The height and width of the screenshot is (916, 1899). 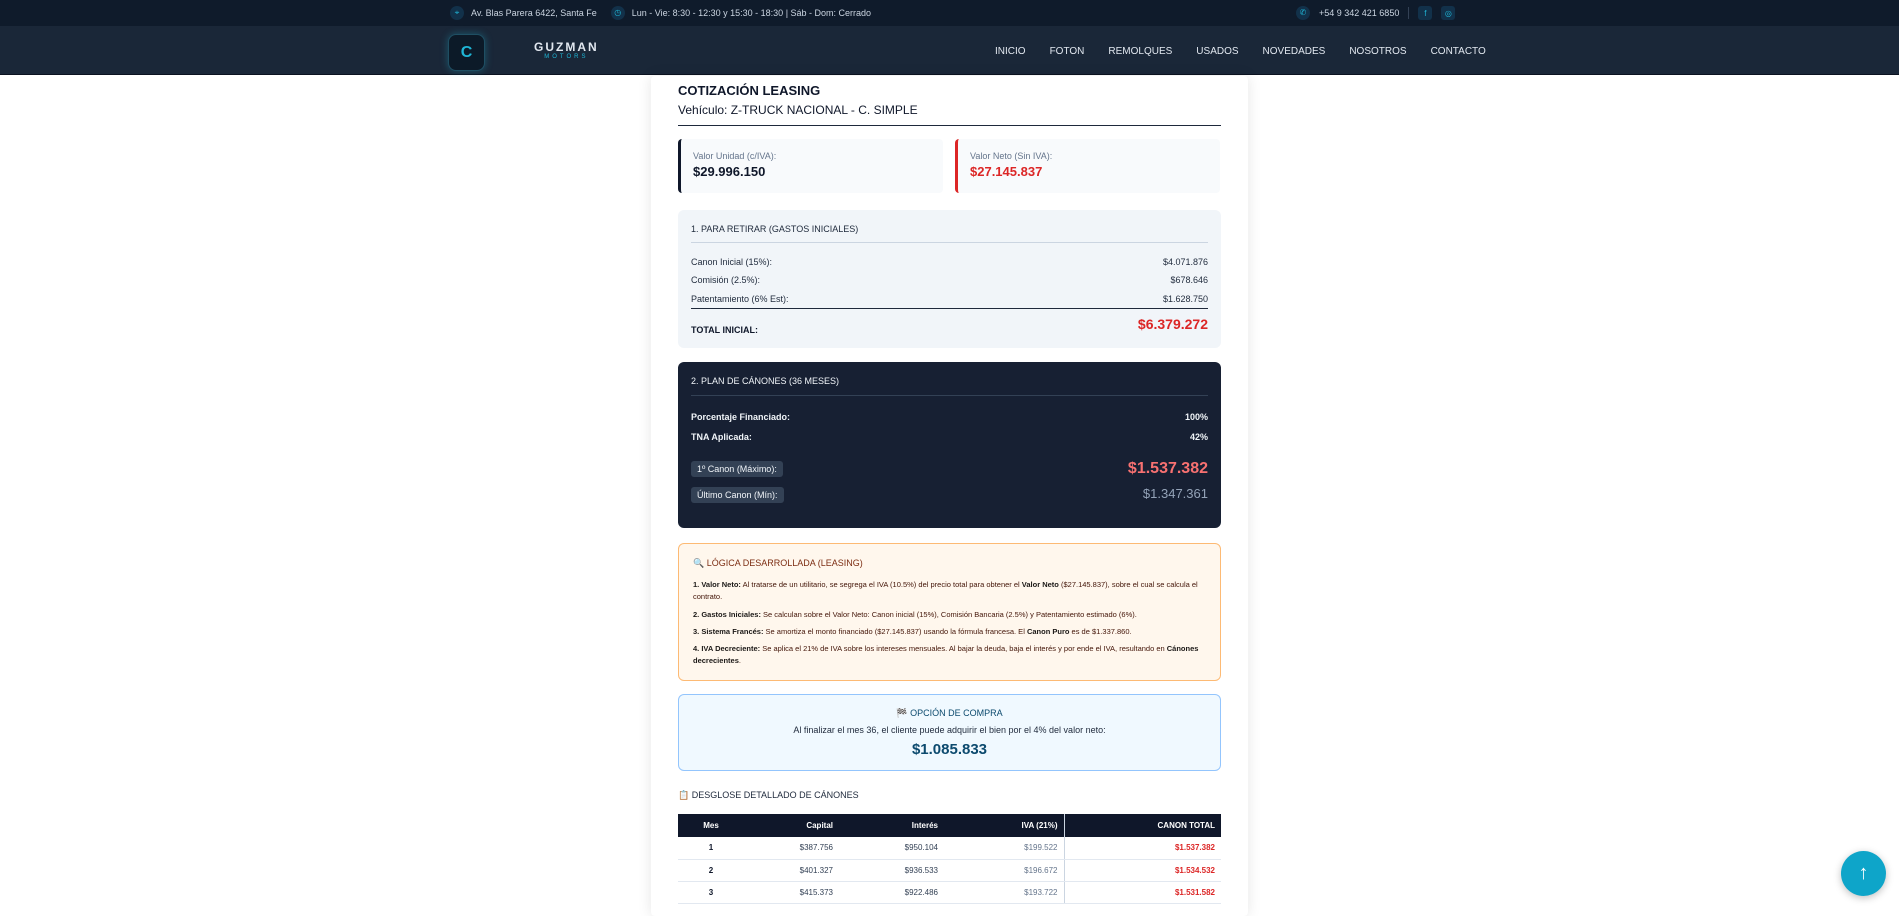 I want to click on purchase-option-value: $1.085.833, so click(x=949, y=749).